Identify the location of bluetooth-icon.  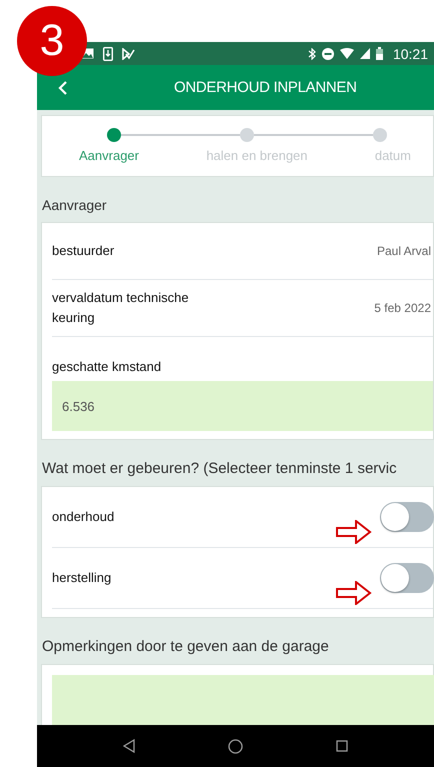
(312, 54).